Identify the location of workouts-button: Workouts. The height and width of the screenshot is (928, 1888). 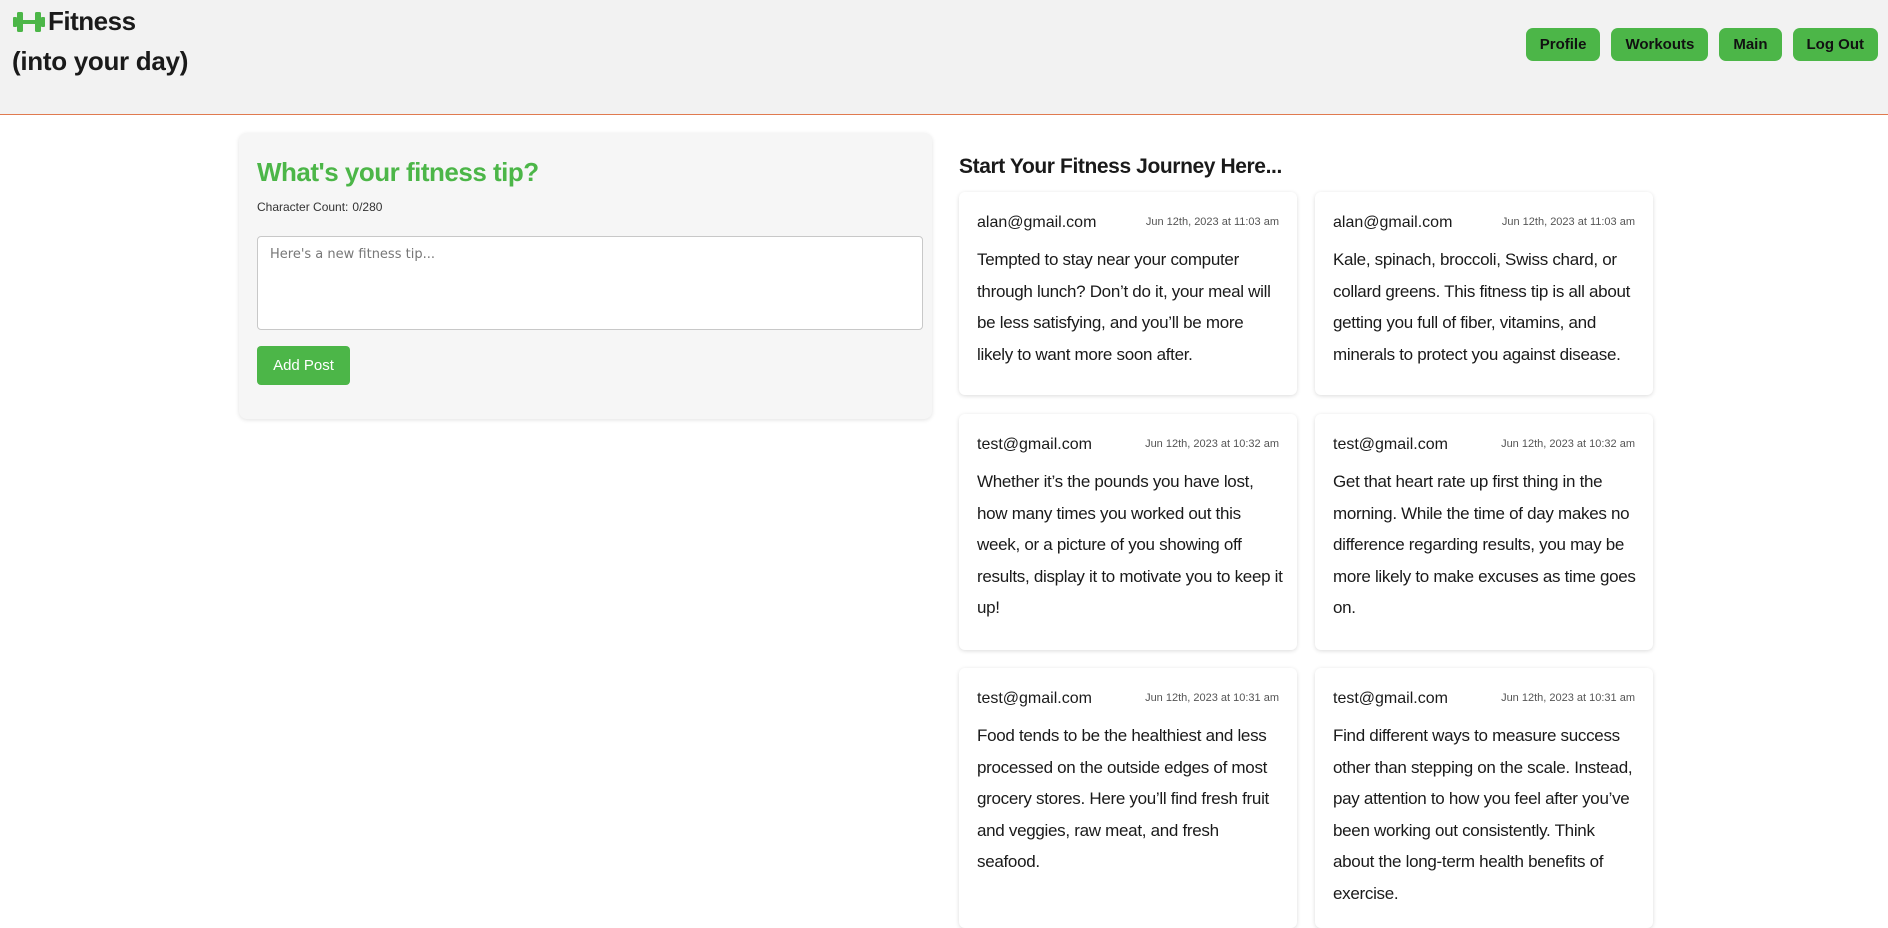
(1660, 44).